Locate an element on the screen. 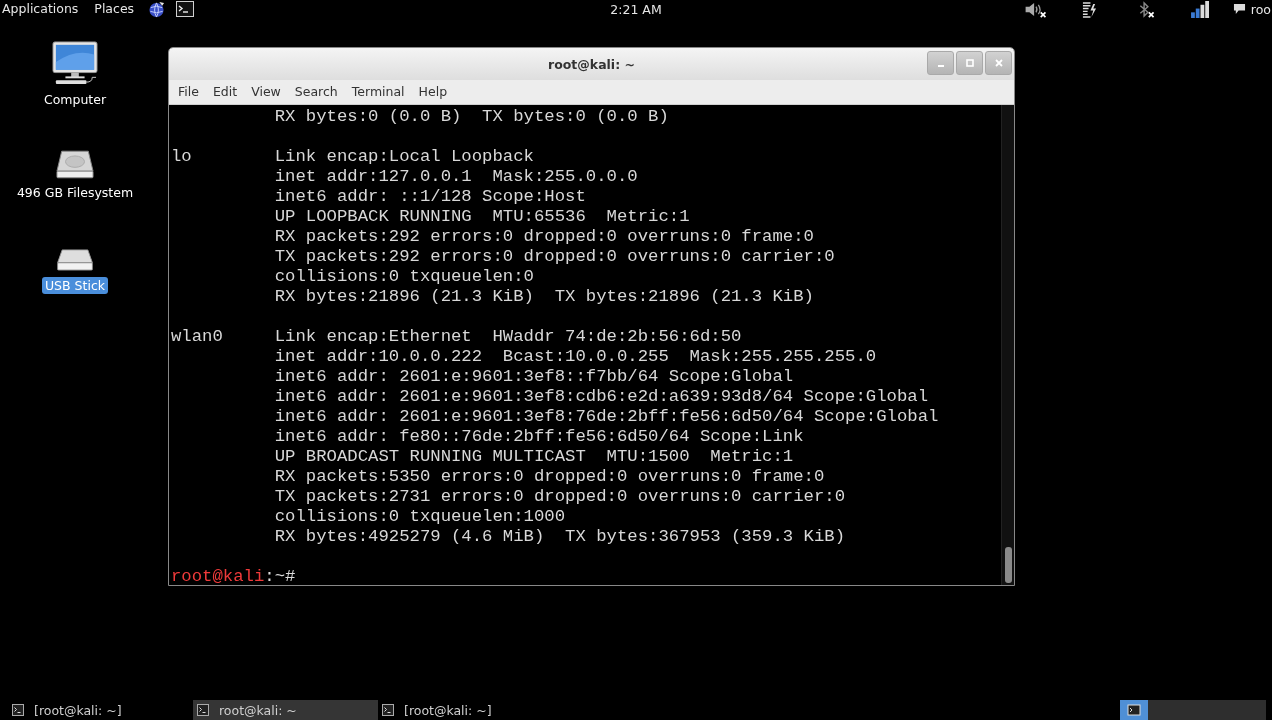 Image resolution: width=1272 pixels, height=720 pixels. interface-name: wlan0 is located at coordinates (197, 337).